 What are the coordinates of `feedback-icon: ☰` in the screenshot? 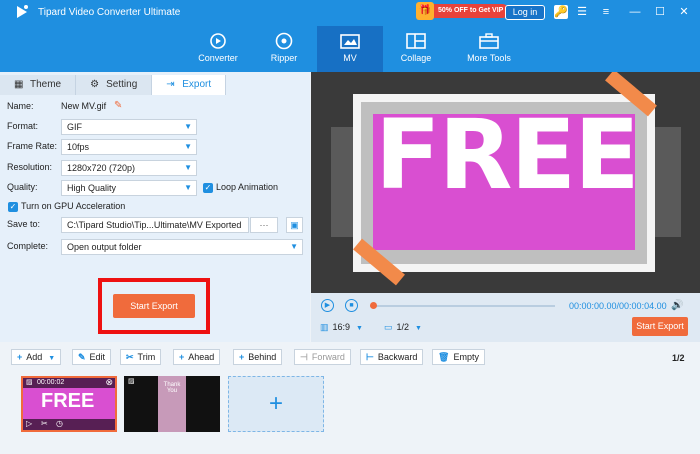 It's located at (582, 12).